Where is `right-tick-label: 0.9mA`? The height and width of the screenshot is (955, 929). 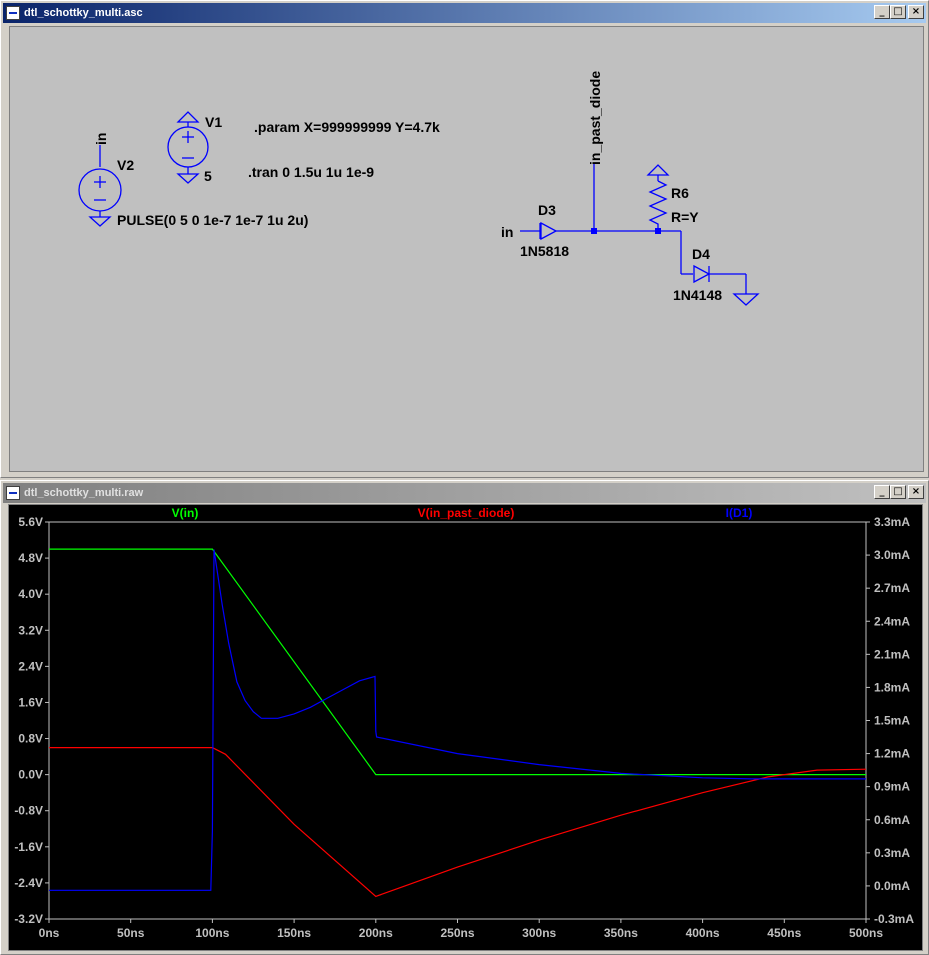
right-tick-label: 0.9mA is located at coordinates (892, 787).